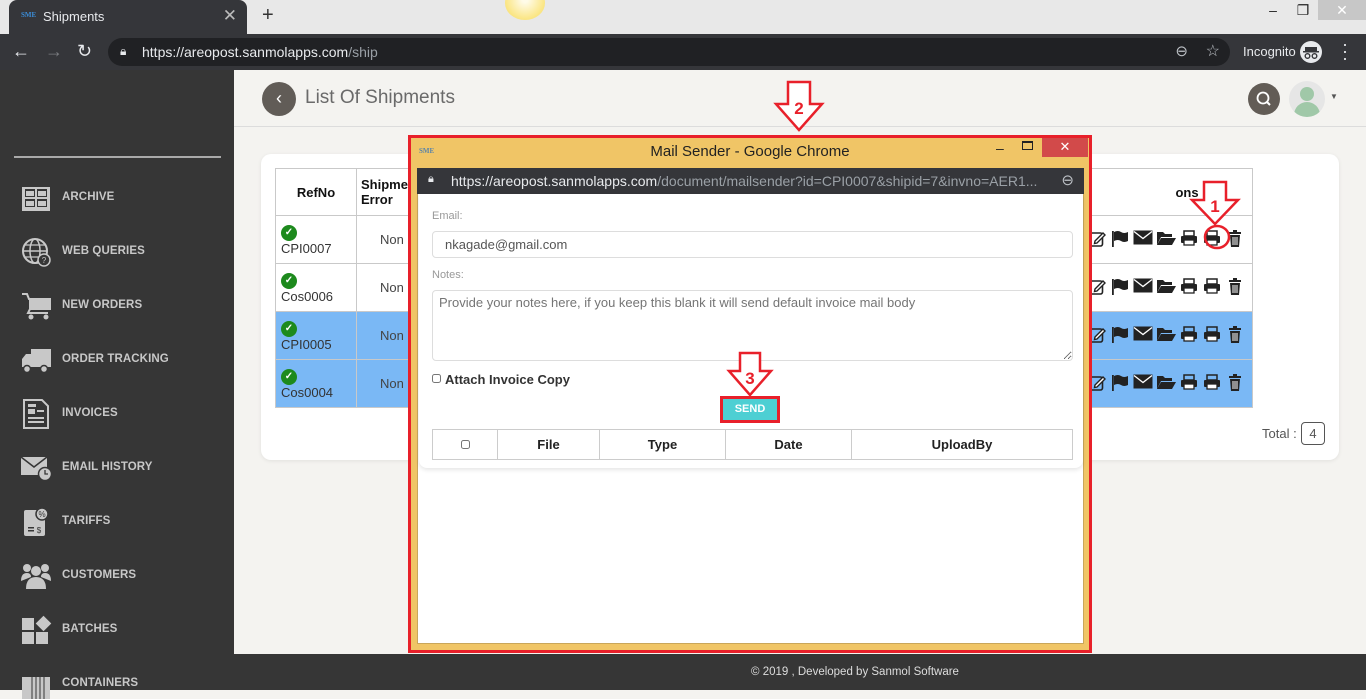 The width and height of the screenshot is (1366, 699). I want to click on email-field: nkagade@gmail.com, so click(752, 244).